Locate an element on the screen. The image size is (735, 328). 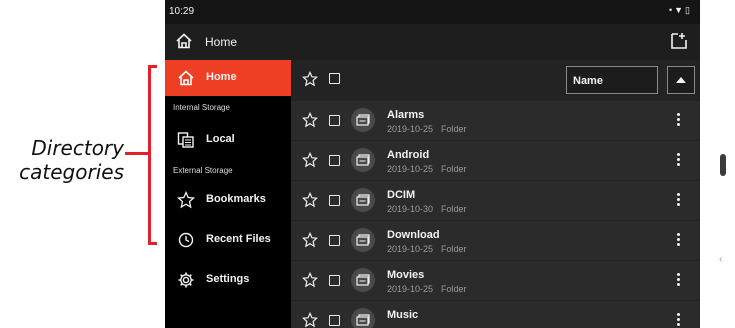
sidebar-item-local: Local is located at coordinates (228, 140).